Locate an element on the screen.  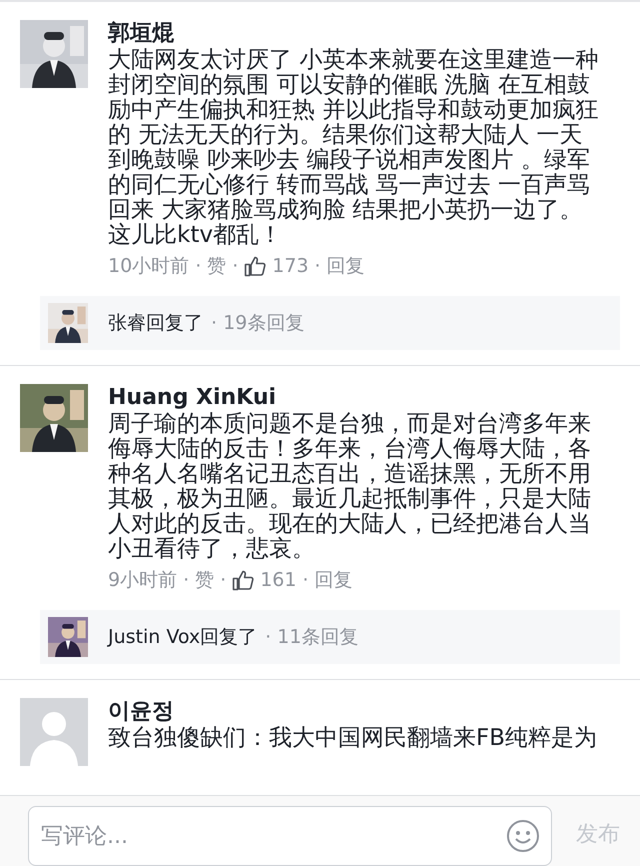
timestamp: 9小时前 is located at coordinates (143, 580).